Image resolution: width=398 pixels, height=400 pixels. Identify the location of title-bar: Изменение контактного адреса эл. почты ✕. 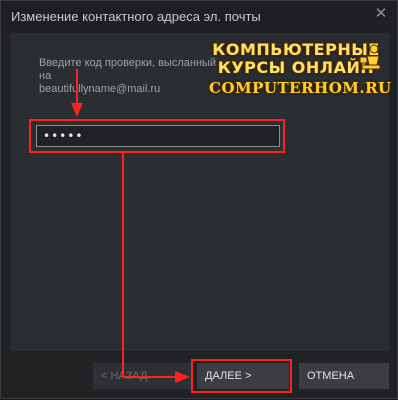
(199, 16).